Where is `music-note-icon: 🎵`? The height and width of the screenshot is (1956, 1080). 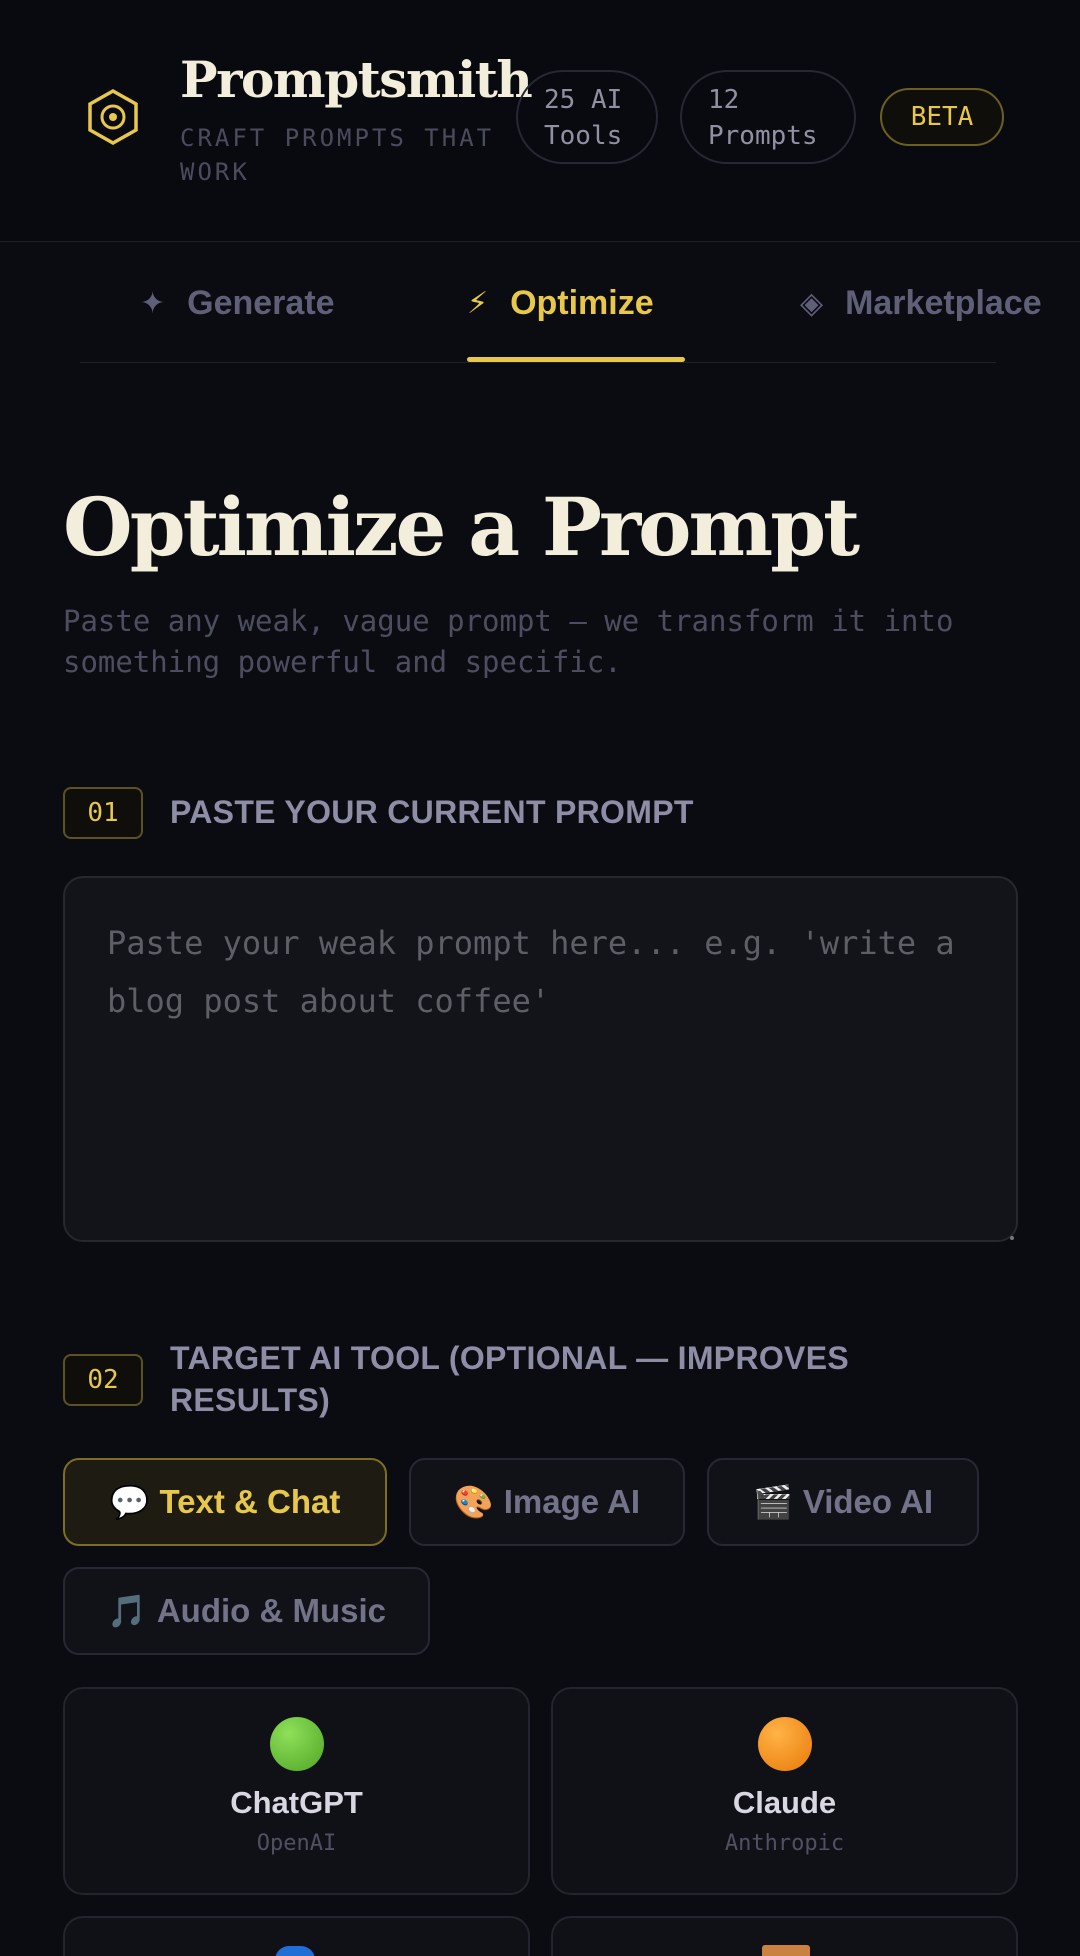 music-note-icon: 🎵 is located at coordinates (126, 1611).